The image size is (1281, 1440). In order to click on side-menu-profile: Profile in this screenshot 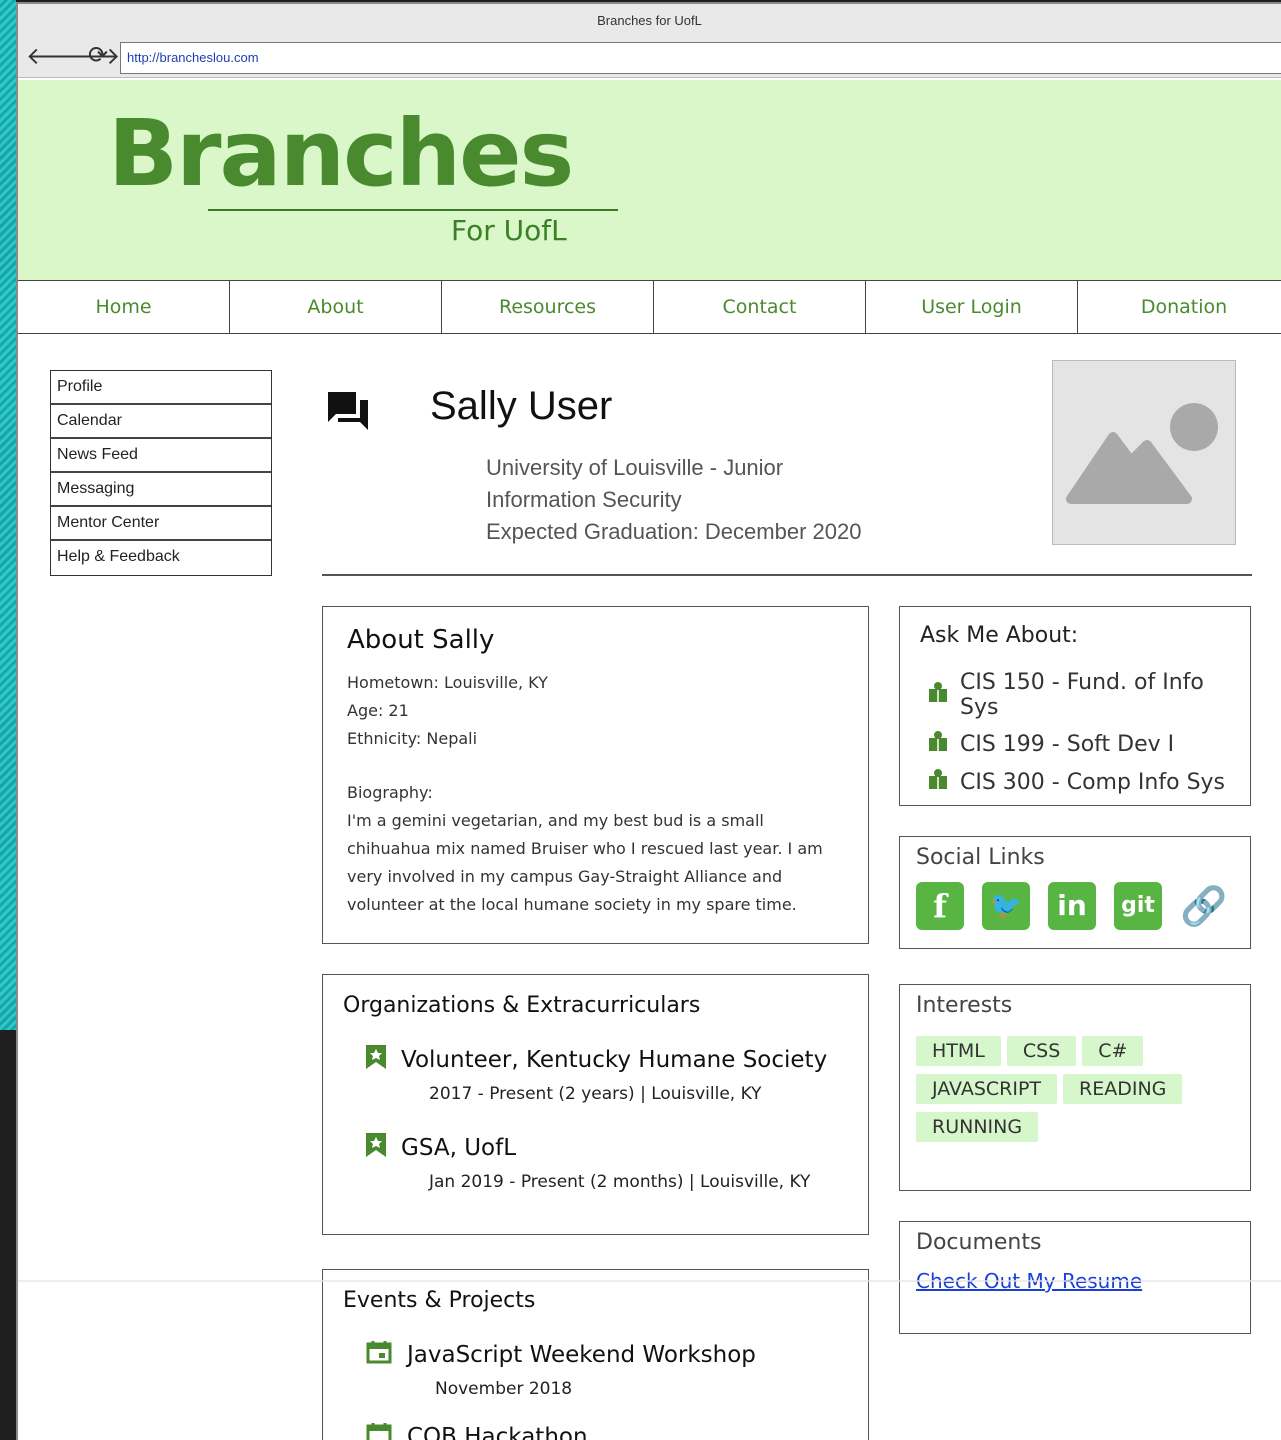, I will do `click(161, 388)`.